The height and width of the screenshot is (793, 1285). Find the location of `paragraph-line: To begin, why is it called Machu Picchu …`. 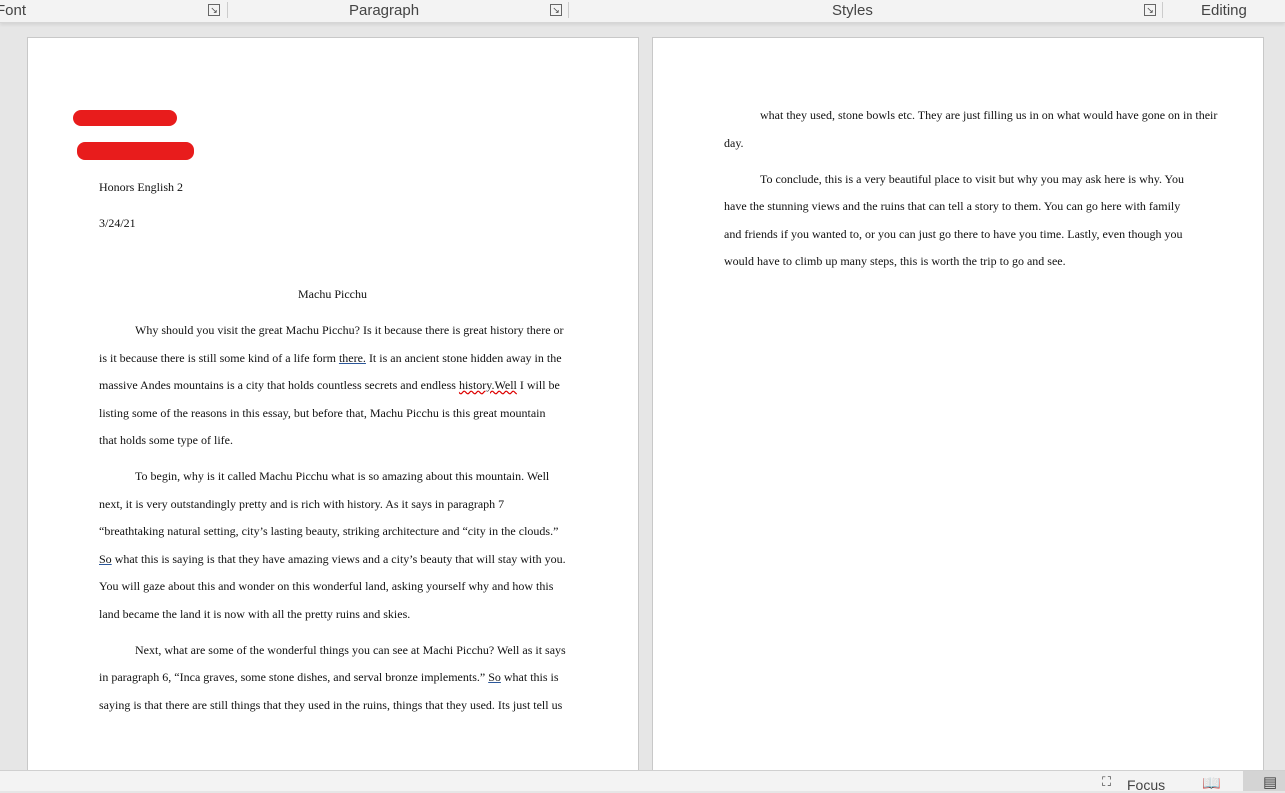

paragraph-line: To begin, why is it called Machu Picchu … is located at coordinates (342, 476).